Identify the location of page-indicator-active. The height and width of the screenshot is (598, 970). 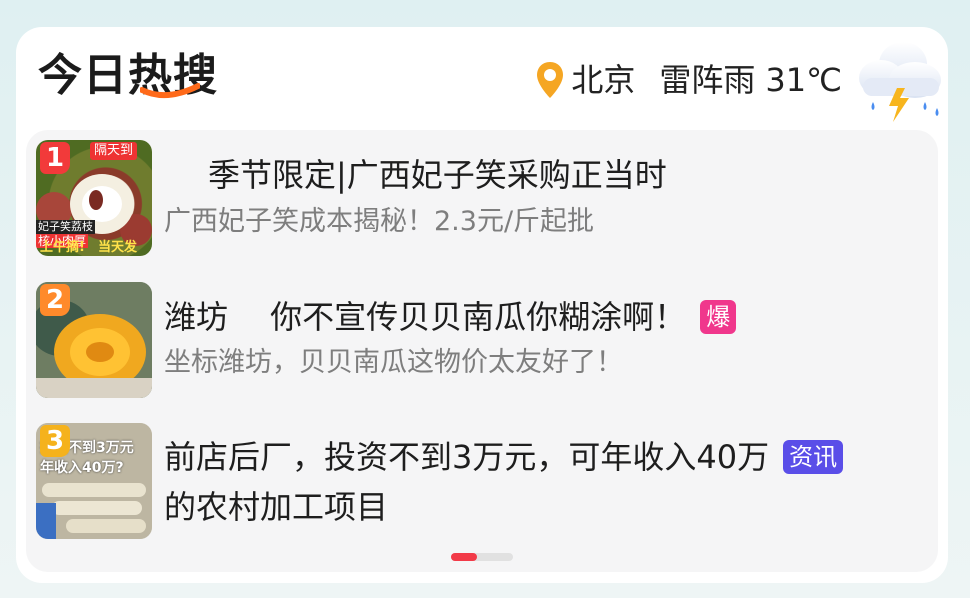
(464, 557).